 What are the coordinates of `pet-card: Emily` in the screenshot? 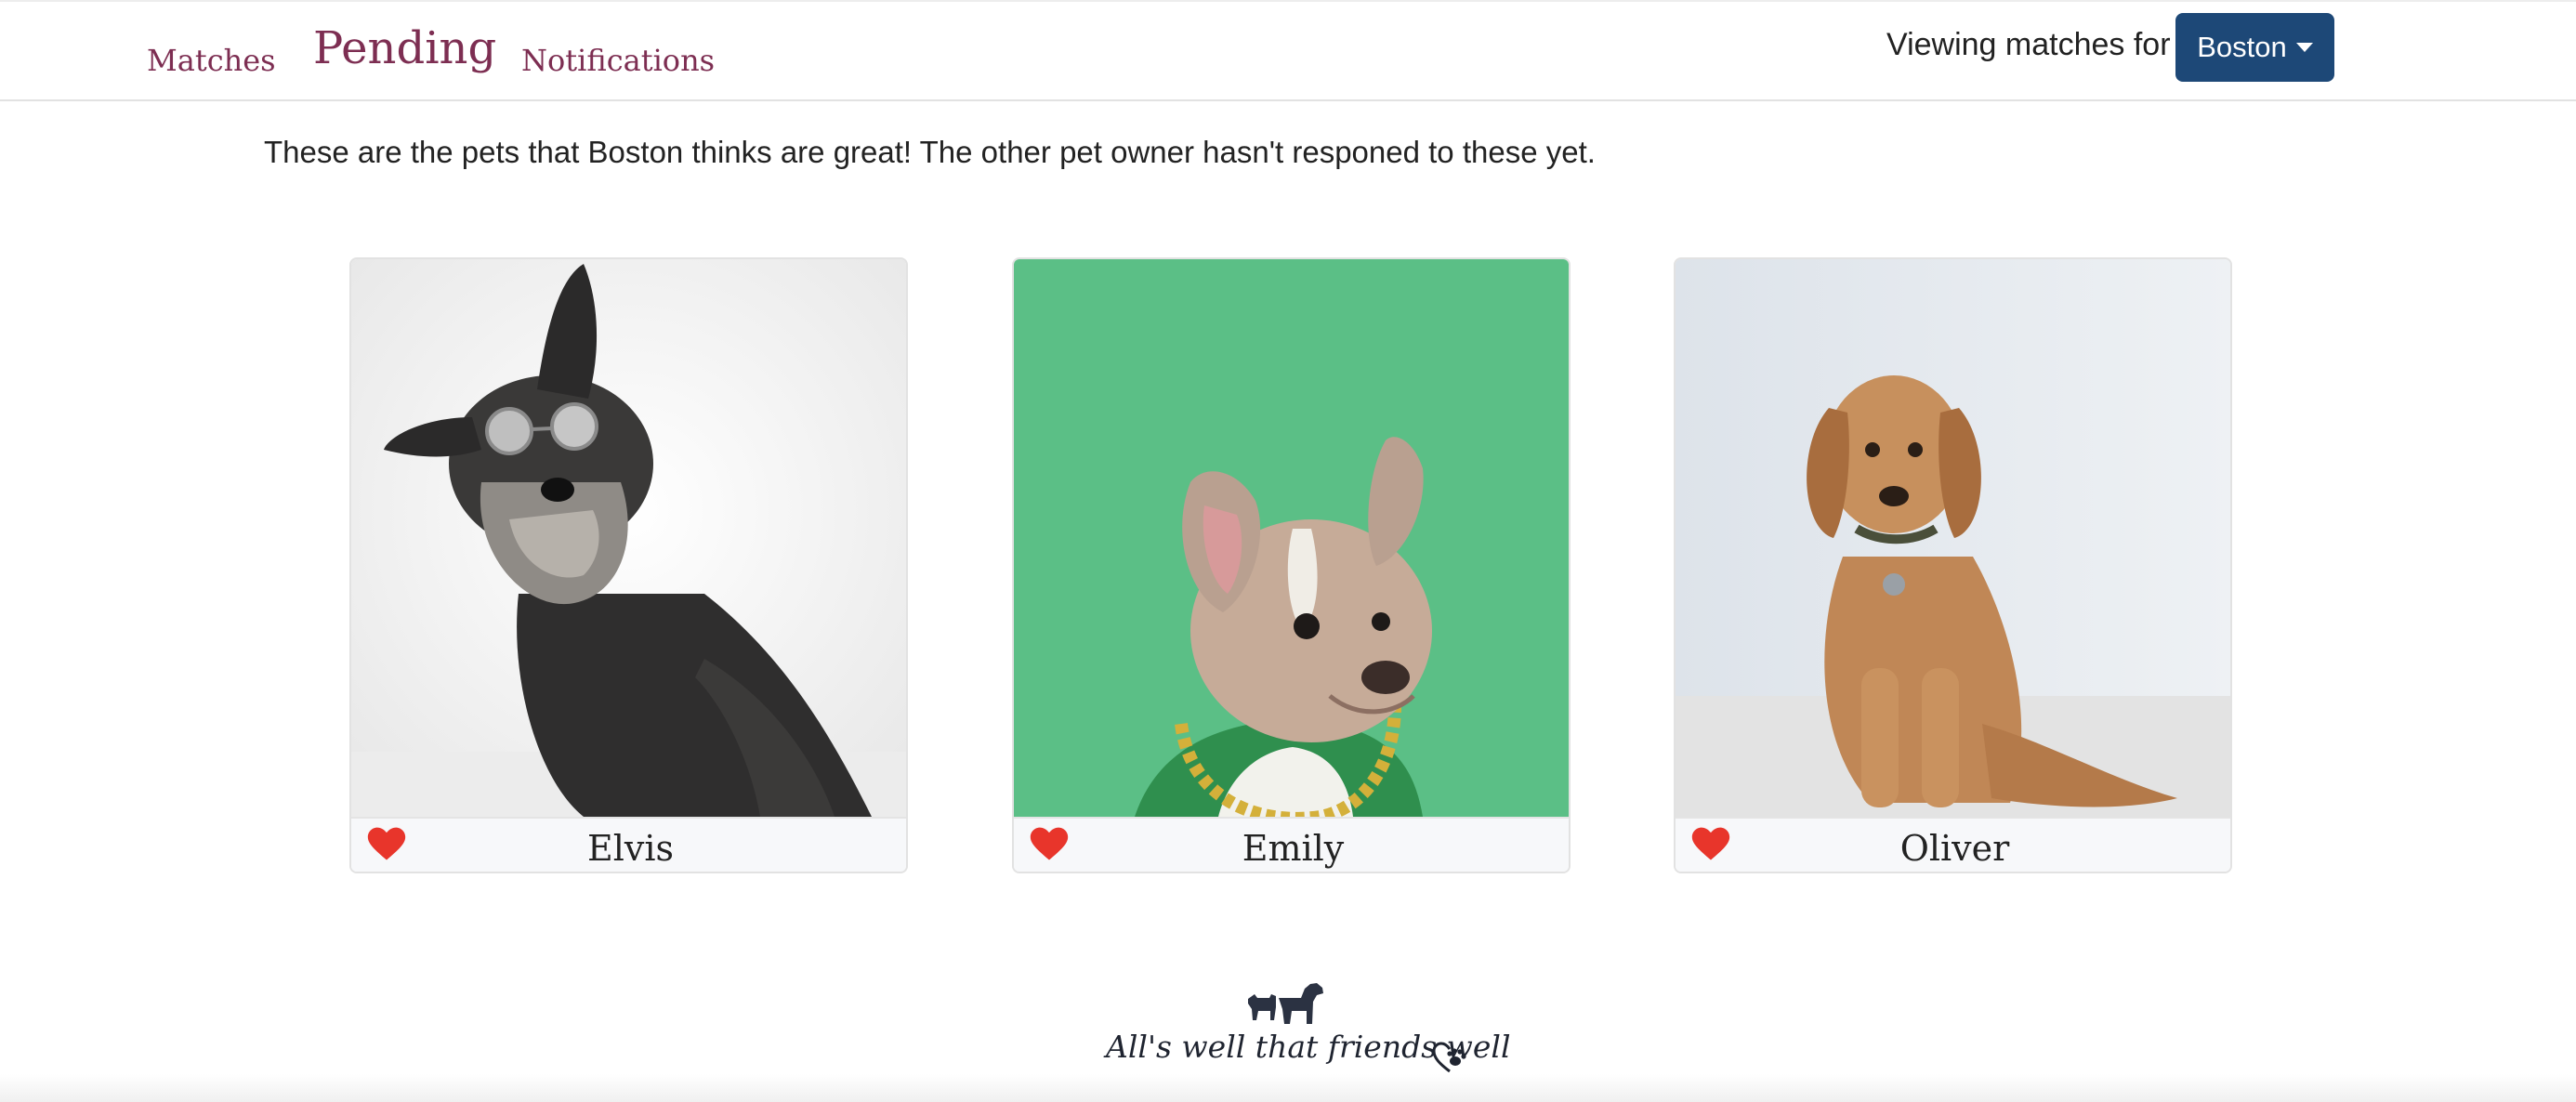 It's located at (1291, 565).